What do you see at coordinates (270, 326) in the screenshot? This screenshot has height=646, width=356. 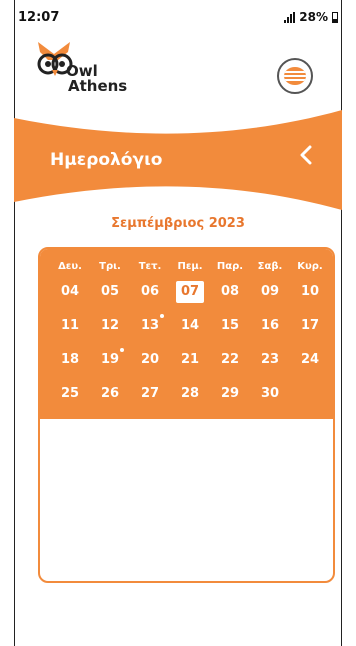 I see `calendar-day: 16` at bounding box center [270, 326].